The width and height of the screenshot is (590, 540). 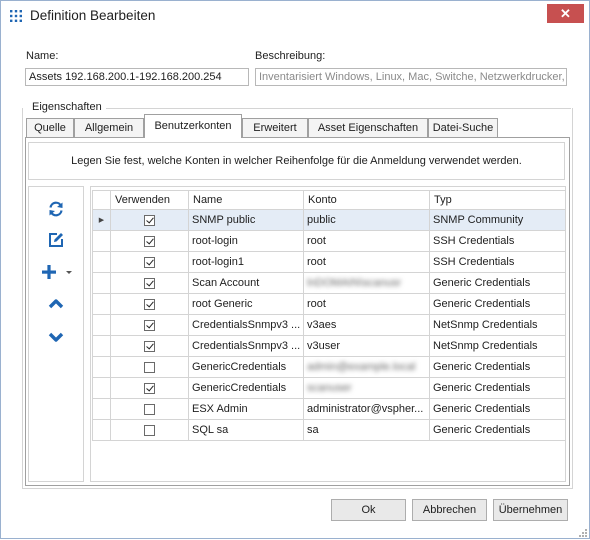 What do you see at coordinates (137, 77) in the screenshot?
I see `name-input: Assets 192.168.200.1-192.168.200.254` at bounding box center [137, 77].